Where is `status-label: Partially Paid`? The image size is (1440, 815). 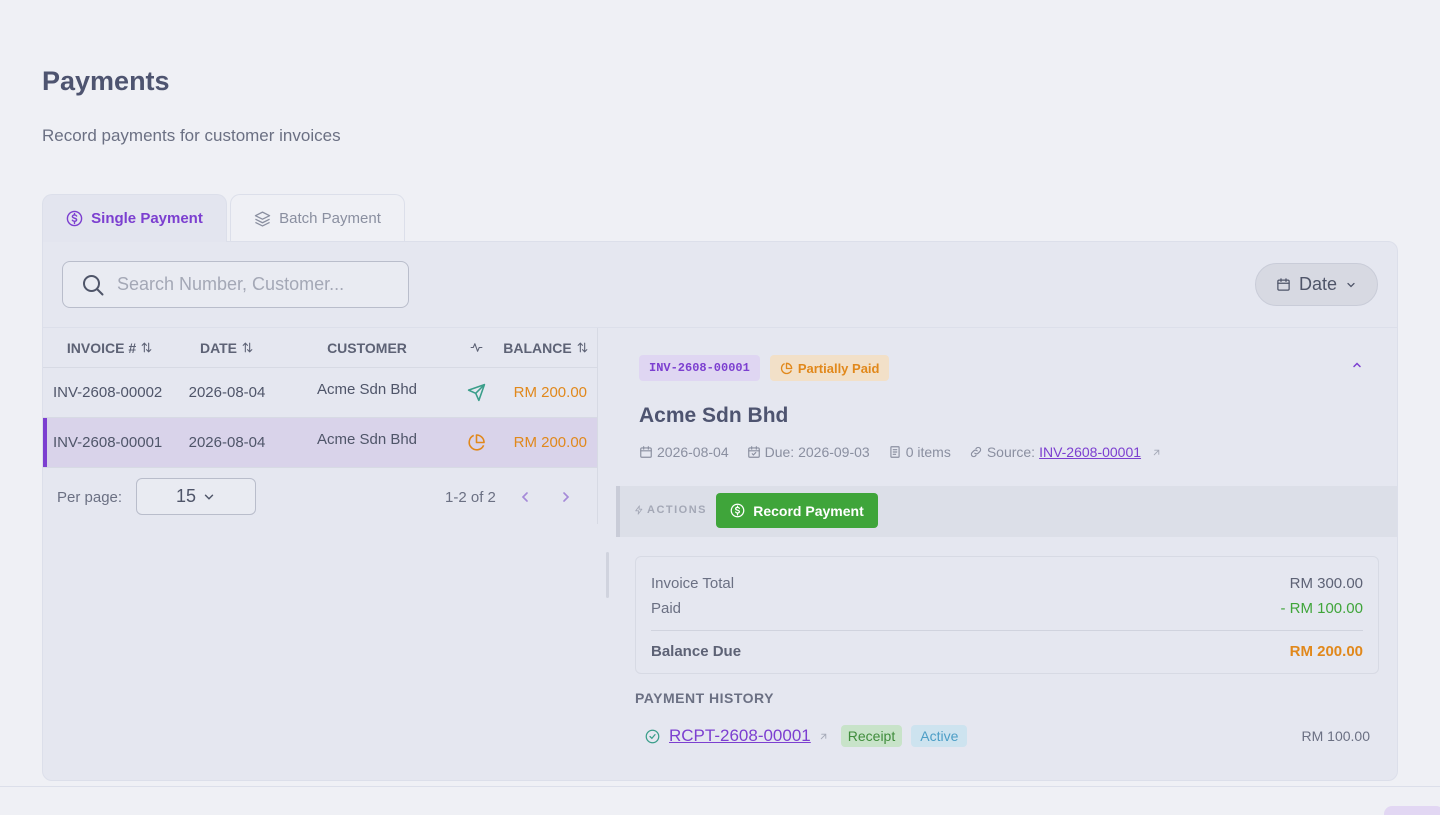 status-label: Partially Paid is located at coordinates (838, 368).